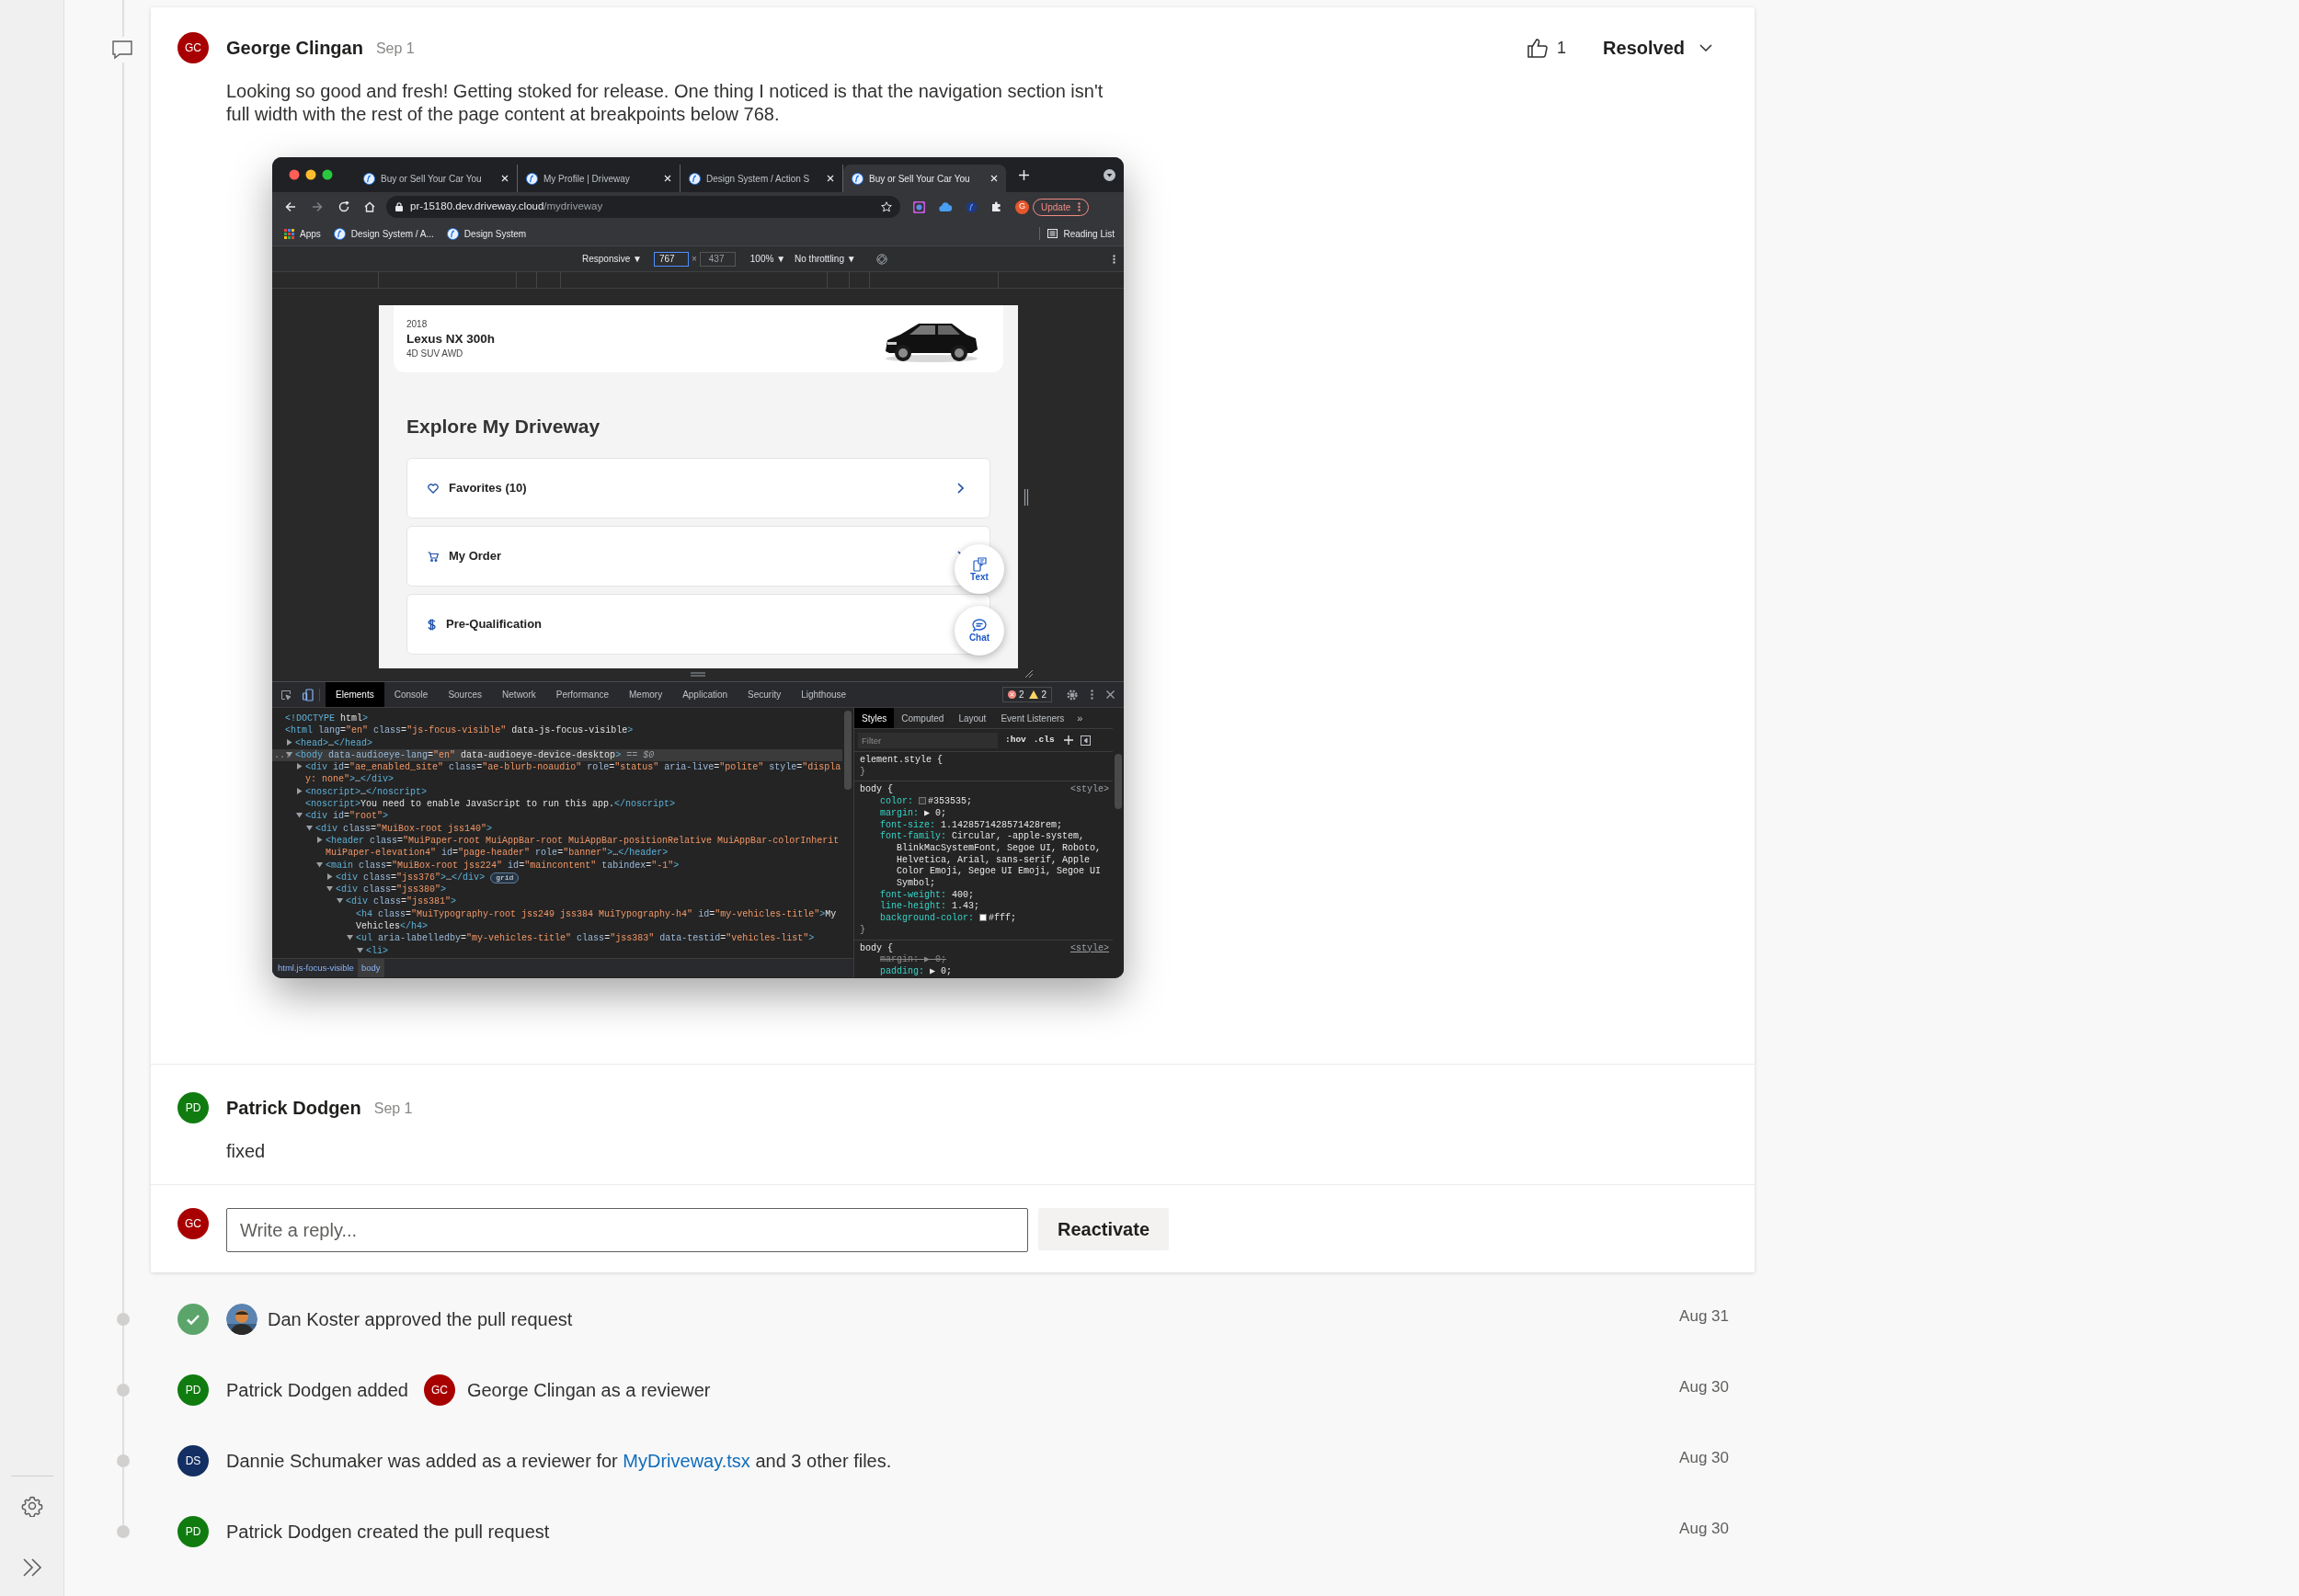 This screenshot has width=2299, height=1596. Describe the element at coordinates (371, 968) in the screenshot. I see `breadcrumb: body` at that location.